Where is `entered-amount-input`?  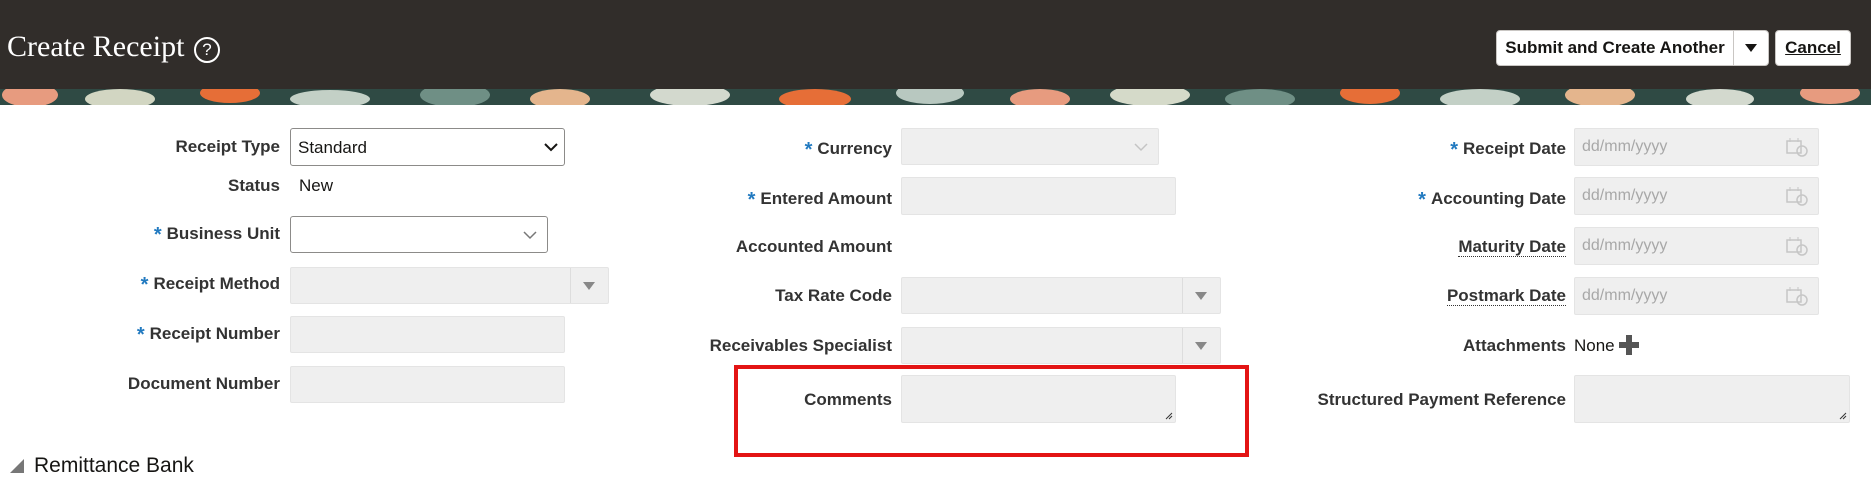 entered-amount-input is located at coordinates (1038, 196).